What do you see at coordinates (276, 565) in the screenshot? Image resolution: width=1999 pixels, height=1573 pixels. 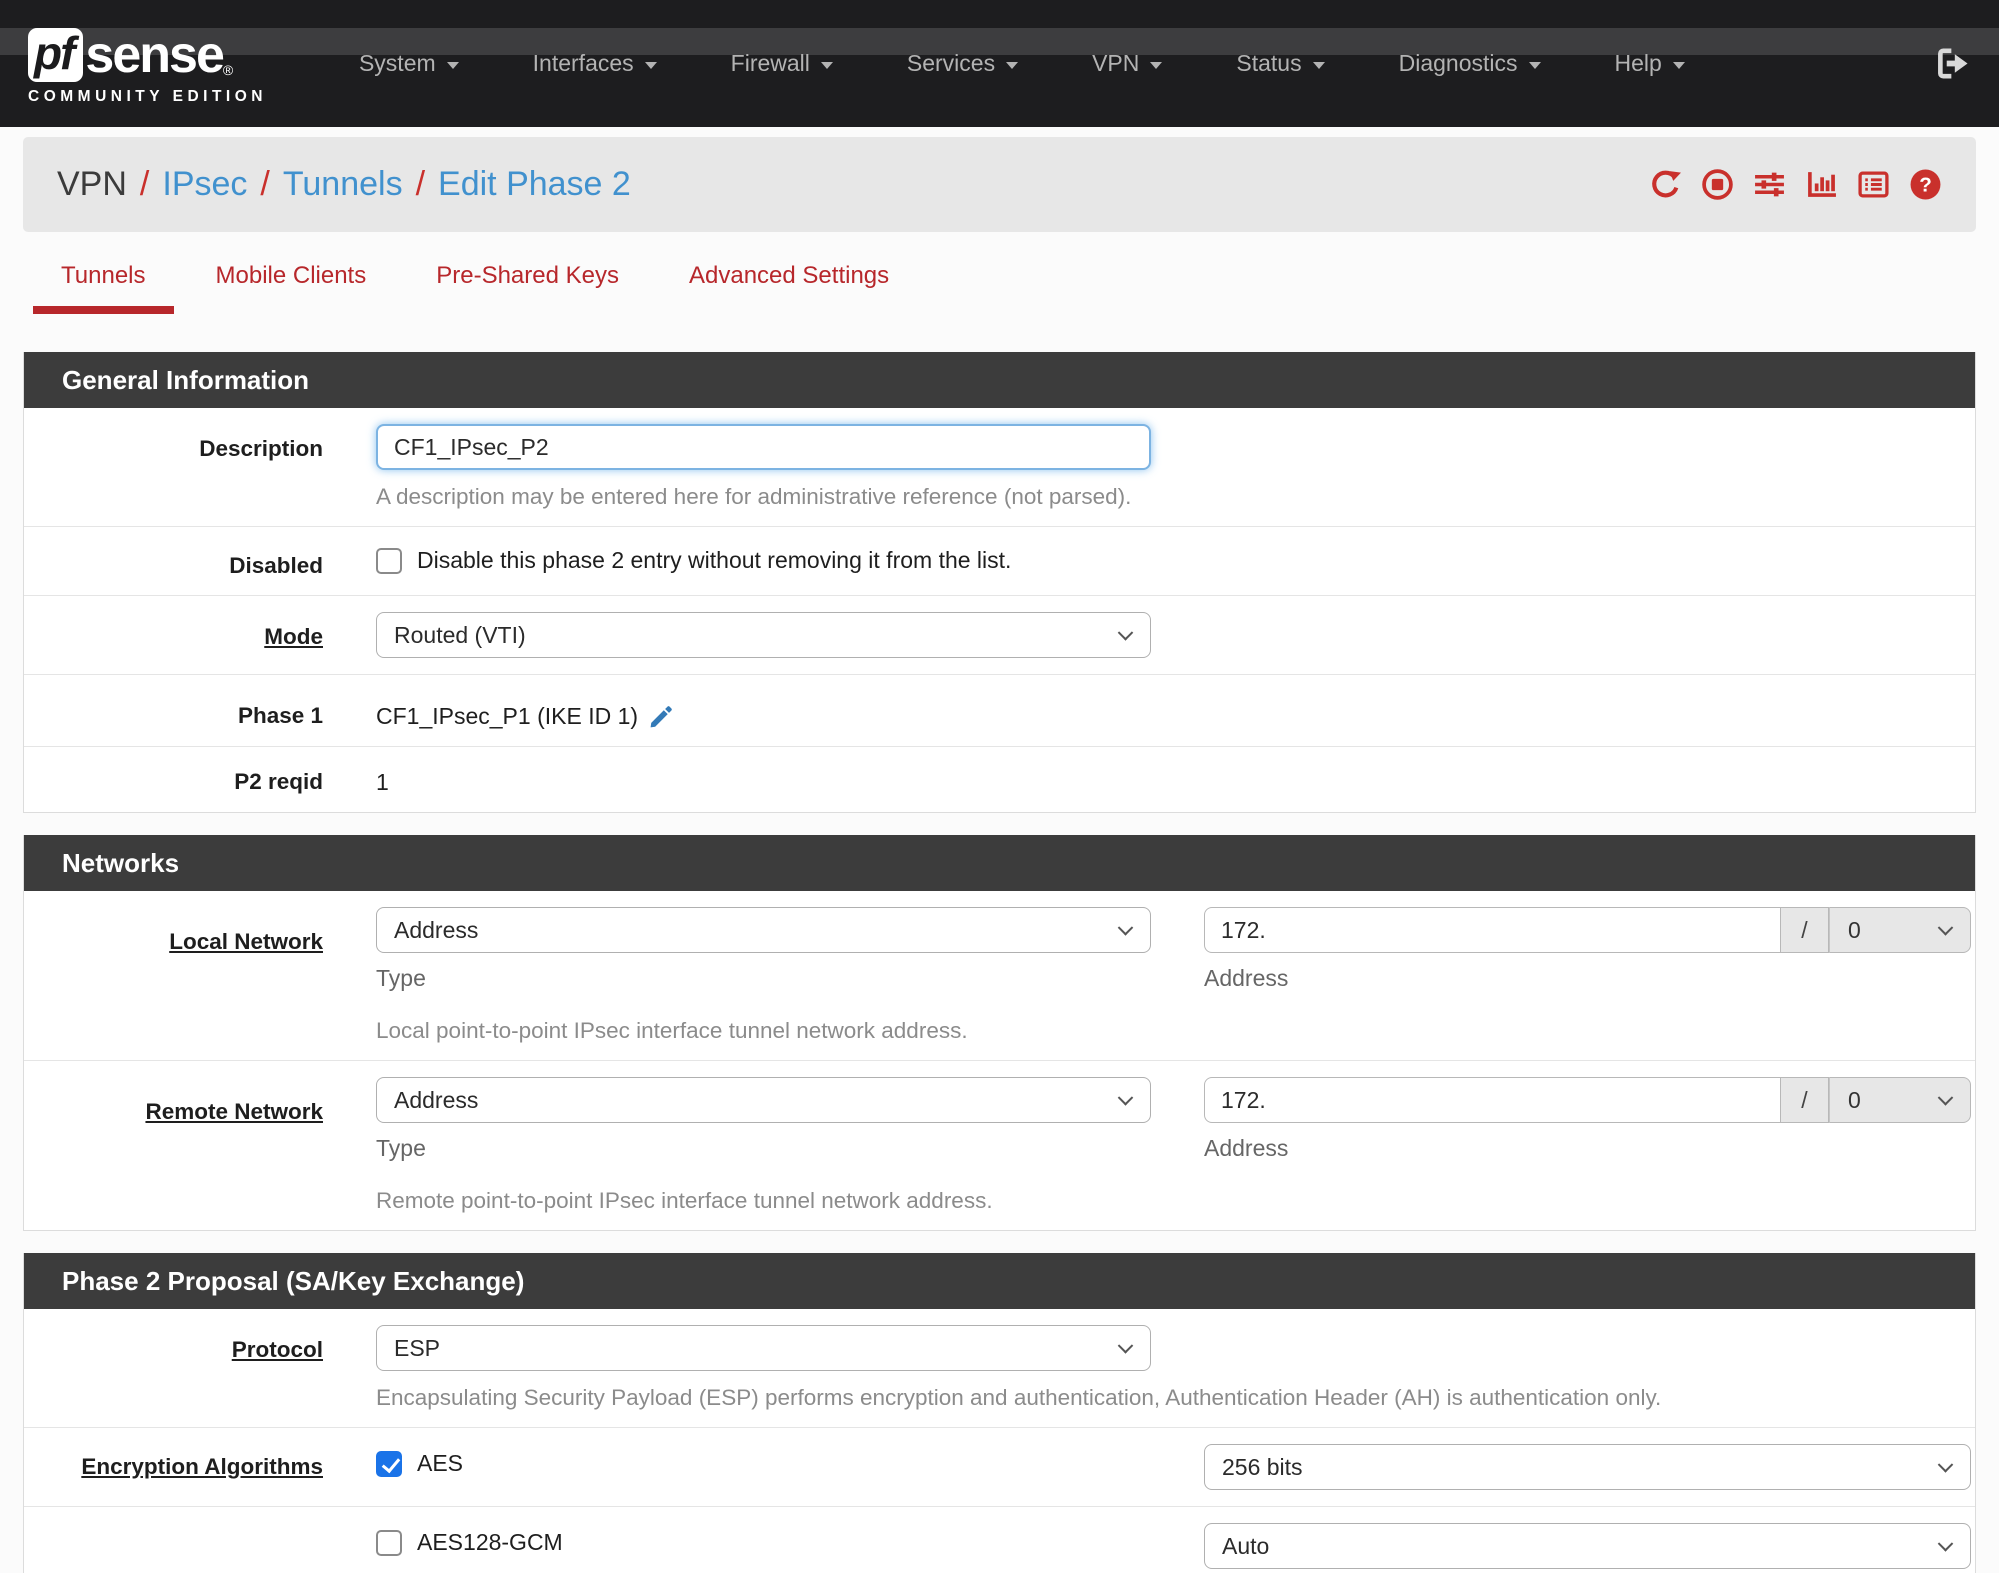 I see `disabled-label: Disabled` at bounding box center [276, 565].